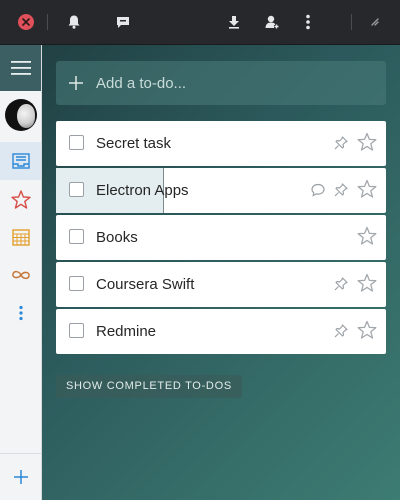 The width and height of the screenshot is (400, 500). I want to click on task-row: Redmine, so click(221, 331).